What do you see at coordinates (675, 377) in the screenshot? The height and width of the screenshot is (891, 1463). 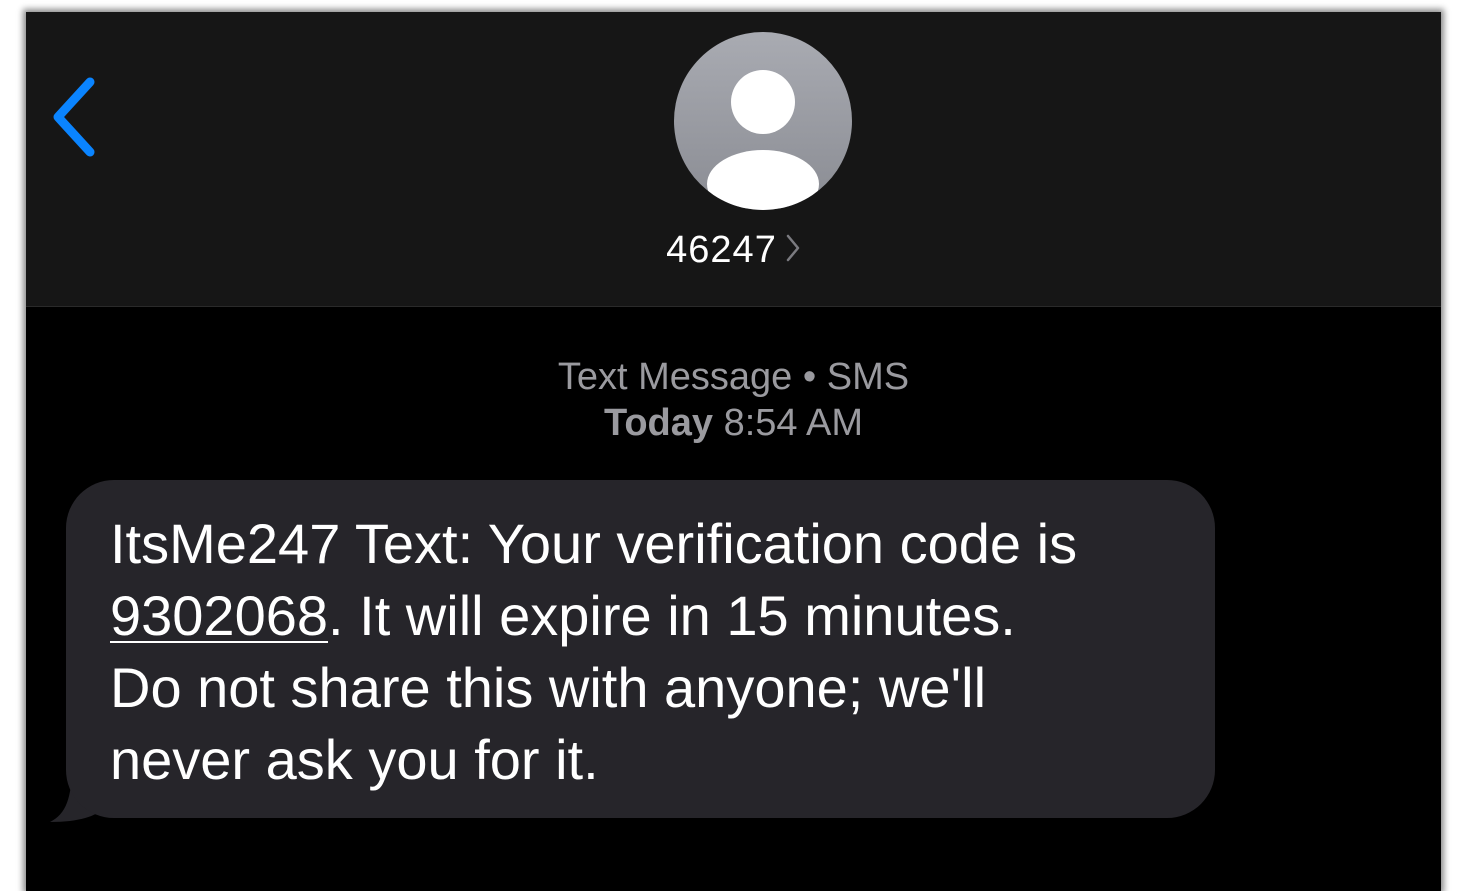 I see `service-label: Text Message` at bounding box center [675, 377].